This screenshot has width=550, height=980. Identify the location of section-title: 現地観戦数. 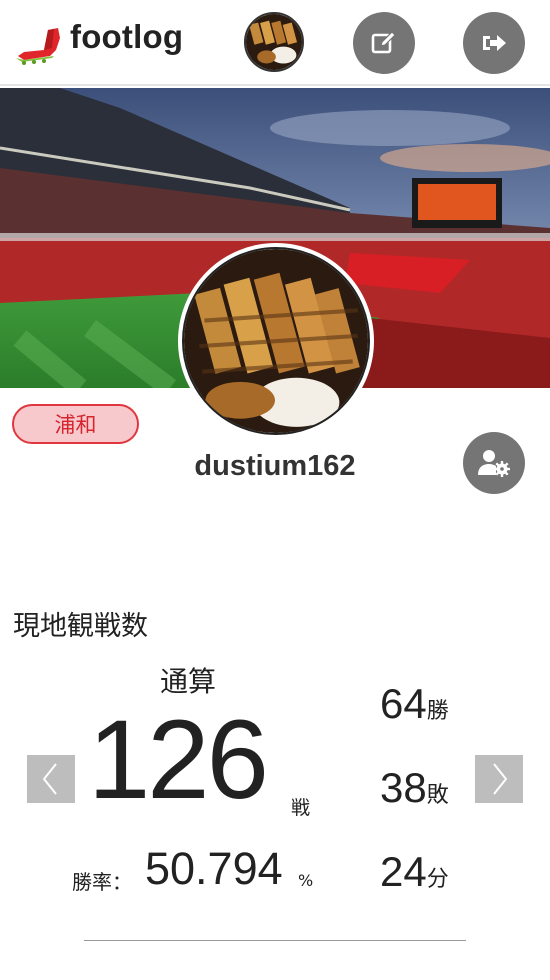
(80, 626).